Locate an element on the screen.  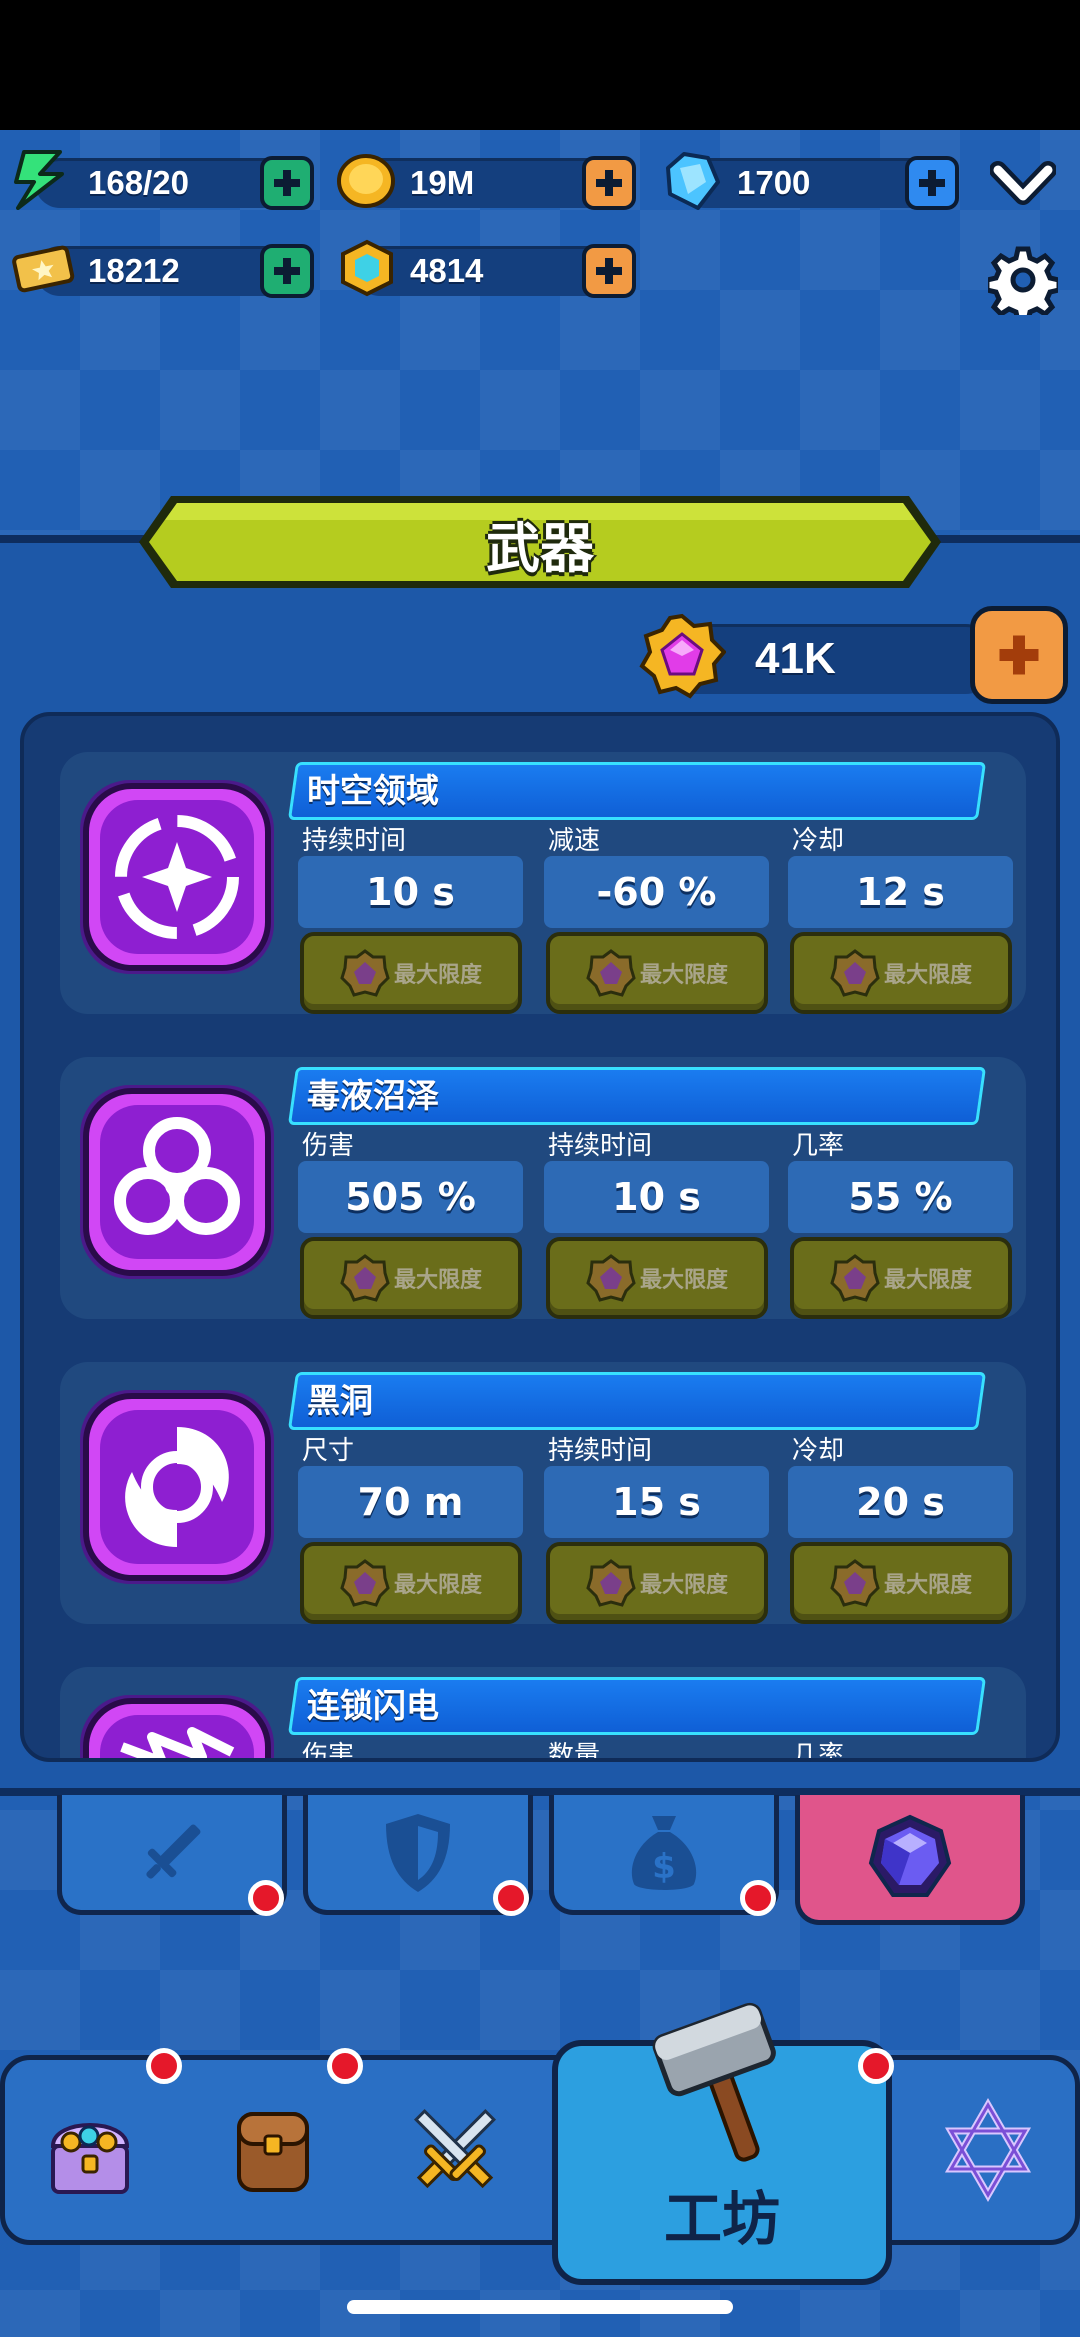
star-of-david-icon is located at coordinates (988, 2150).